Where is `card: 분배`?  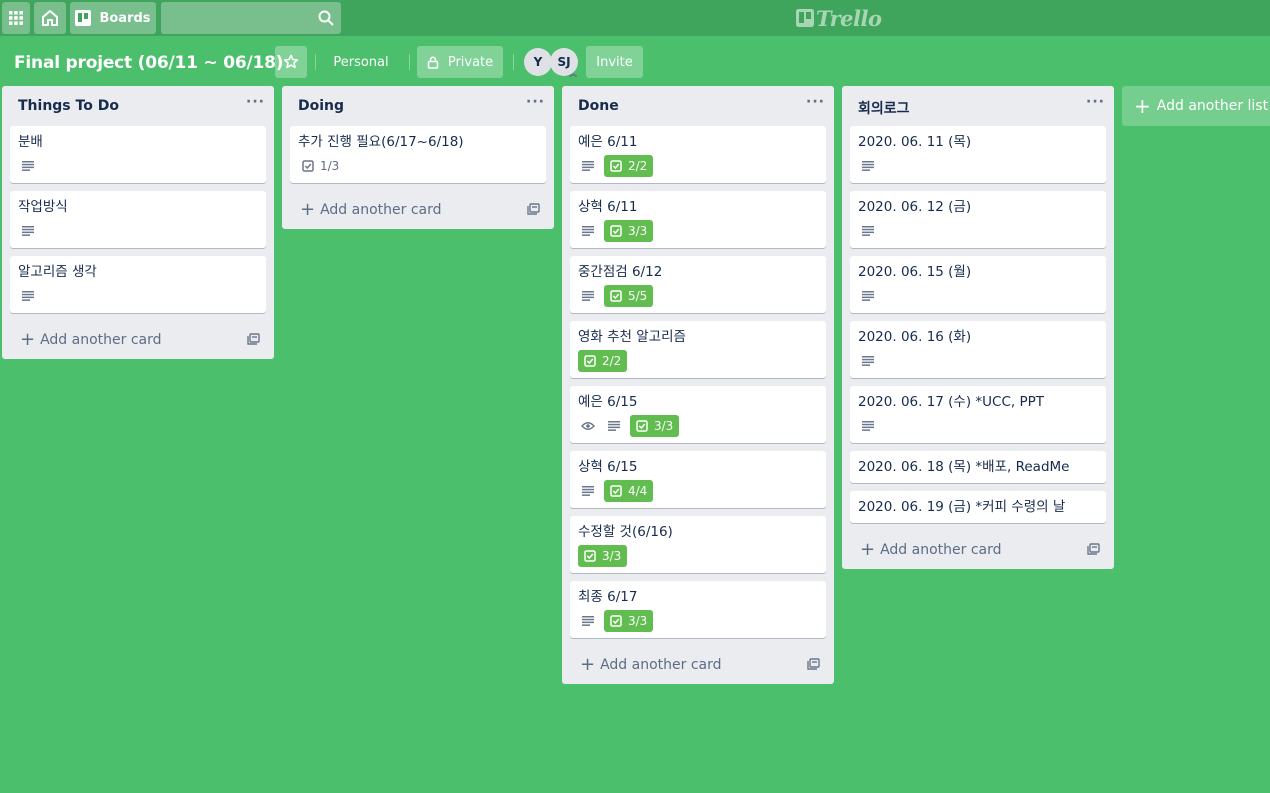
card: 분배 is located at coordinates (138, 154).